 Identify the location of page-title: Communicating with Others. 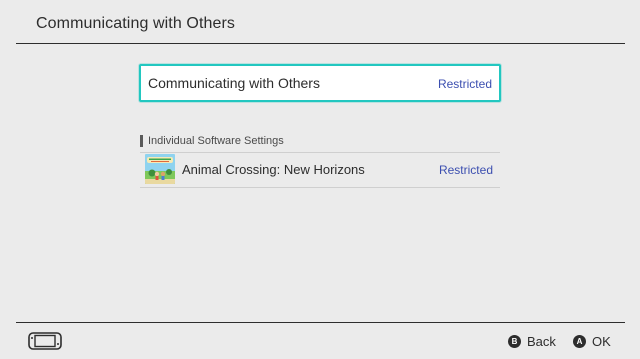
(136, 23).